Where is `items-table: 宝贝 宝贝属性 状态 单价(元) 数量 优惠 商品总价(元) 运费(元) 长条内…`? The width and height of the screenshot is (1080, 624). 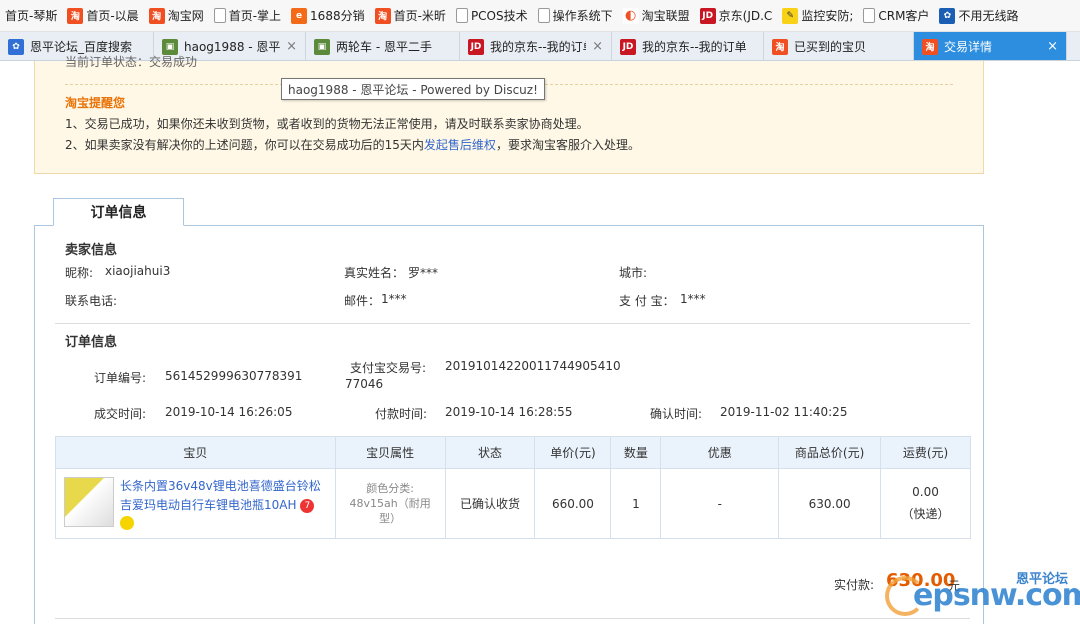
items-table: 宝贝 宝贝属性 状态 单价(元) 数量 优惠 商品总价(元) 运费(元) 长条内… is located at coordinates (513, 487).